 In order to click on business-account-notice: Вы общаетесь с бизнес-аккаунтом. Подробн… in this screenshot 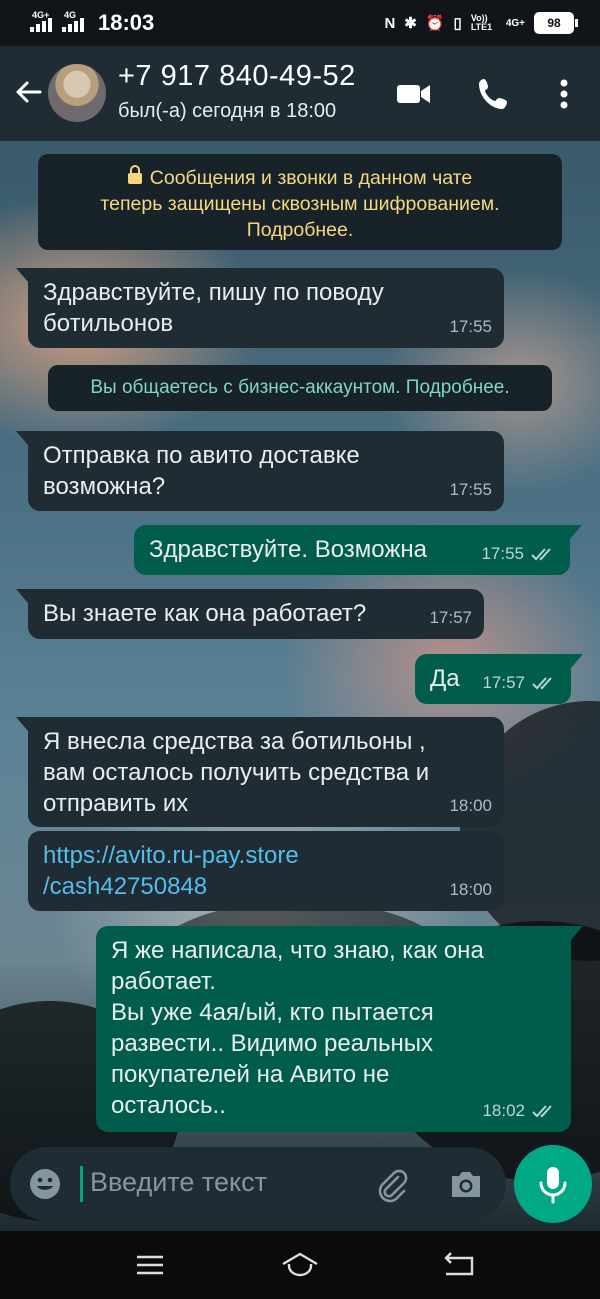, I will do `click(300, 388)`.